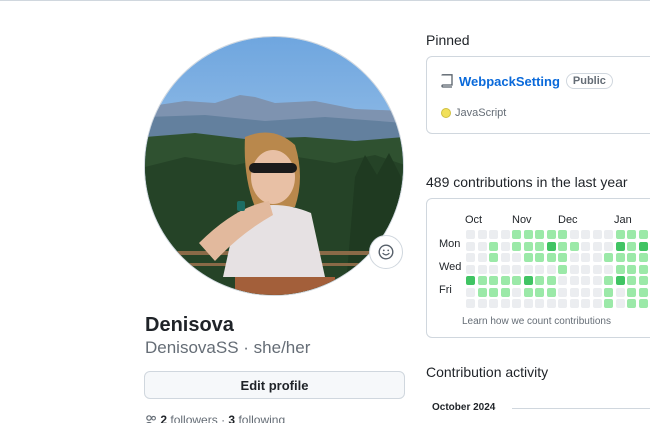 This screenshot has height=423, width=650. Describe the element at coordinates (163, 418) in the screenshot. I see `followers-count: 2` at that location.